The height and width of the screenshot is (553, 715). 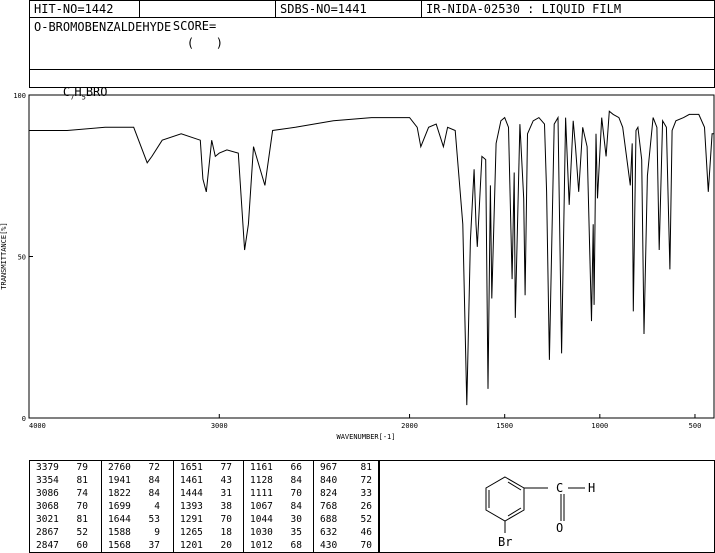 I want to click on peak-transmittance: 68, so click(x=296, y=545).